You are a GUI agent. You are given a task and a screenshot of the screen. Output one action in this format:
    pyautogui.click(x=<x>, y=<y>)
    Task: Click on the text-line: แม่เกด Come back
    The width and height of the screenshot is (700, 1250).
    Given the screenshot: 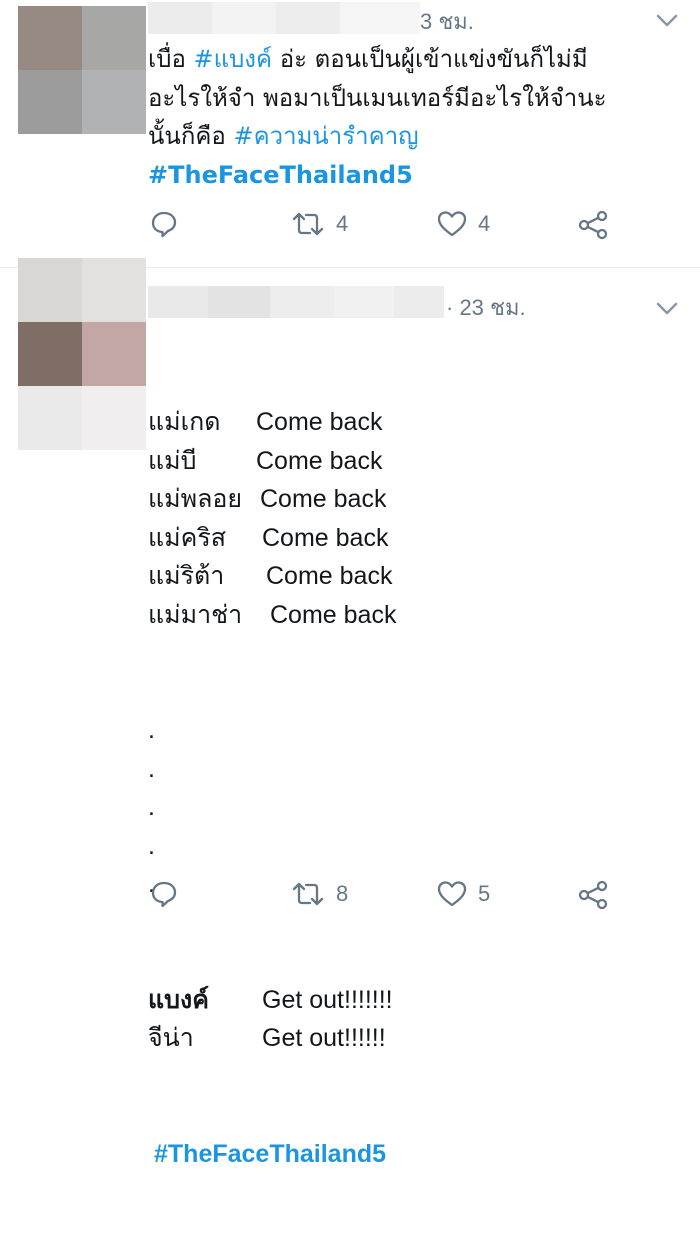 What is the action you would take?
    pyautogui.click(x=272, y=422)
    